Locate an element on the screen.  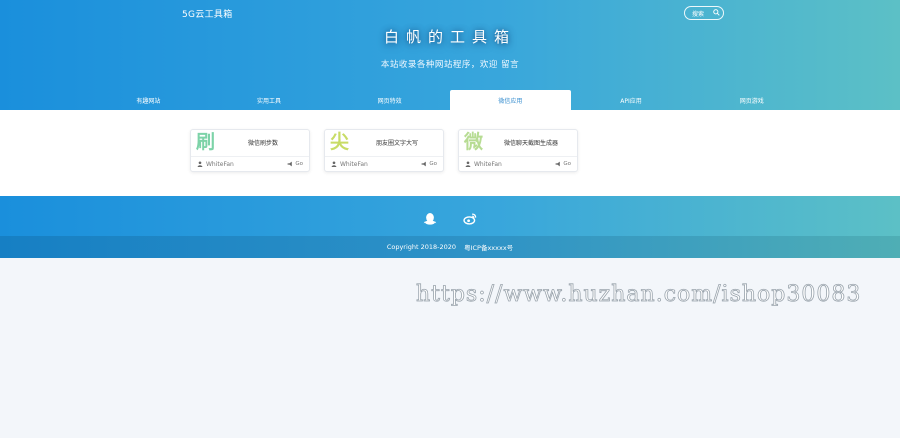
icp-link: 粤ICP备xxxxx号 is located at coordinates (488, 247).